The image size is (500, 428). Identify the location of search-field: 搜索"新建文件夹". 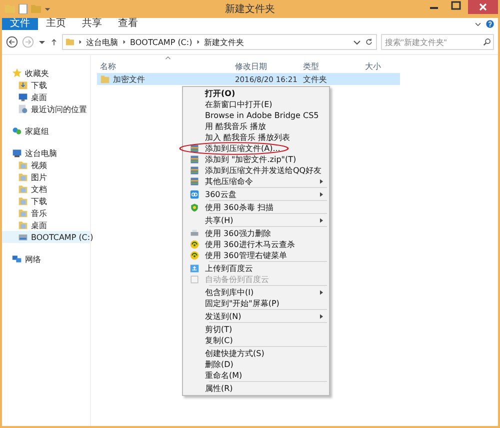
(437, 42).